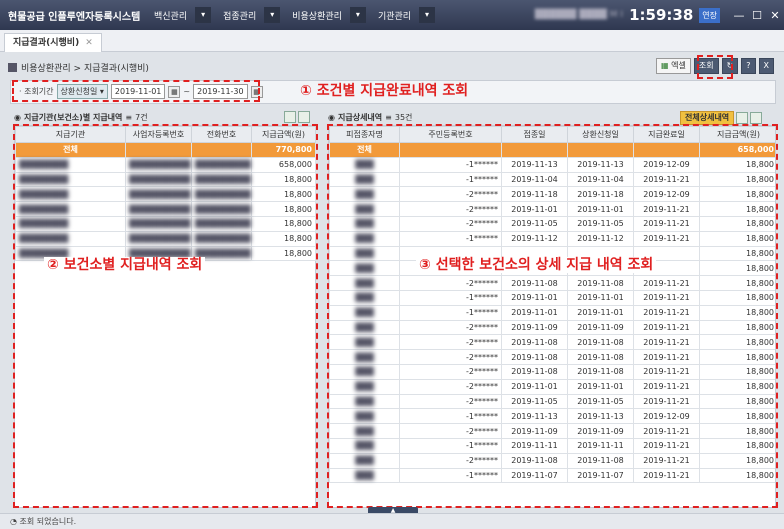 The image size is (784, 529). What do you see at coordinates (73, 117) in the screenshot?
I see `left-panel-title: 지급기관(보건소)별 지급내역` at bounding box center [73, 117].